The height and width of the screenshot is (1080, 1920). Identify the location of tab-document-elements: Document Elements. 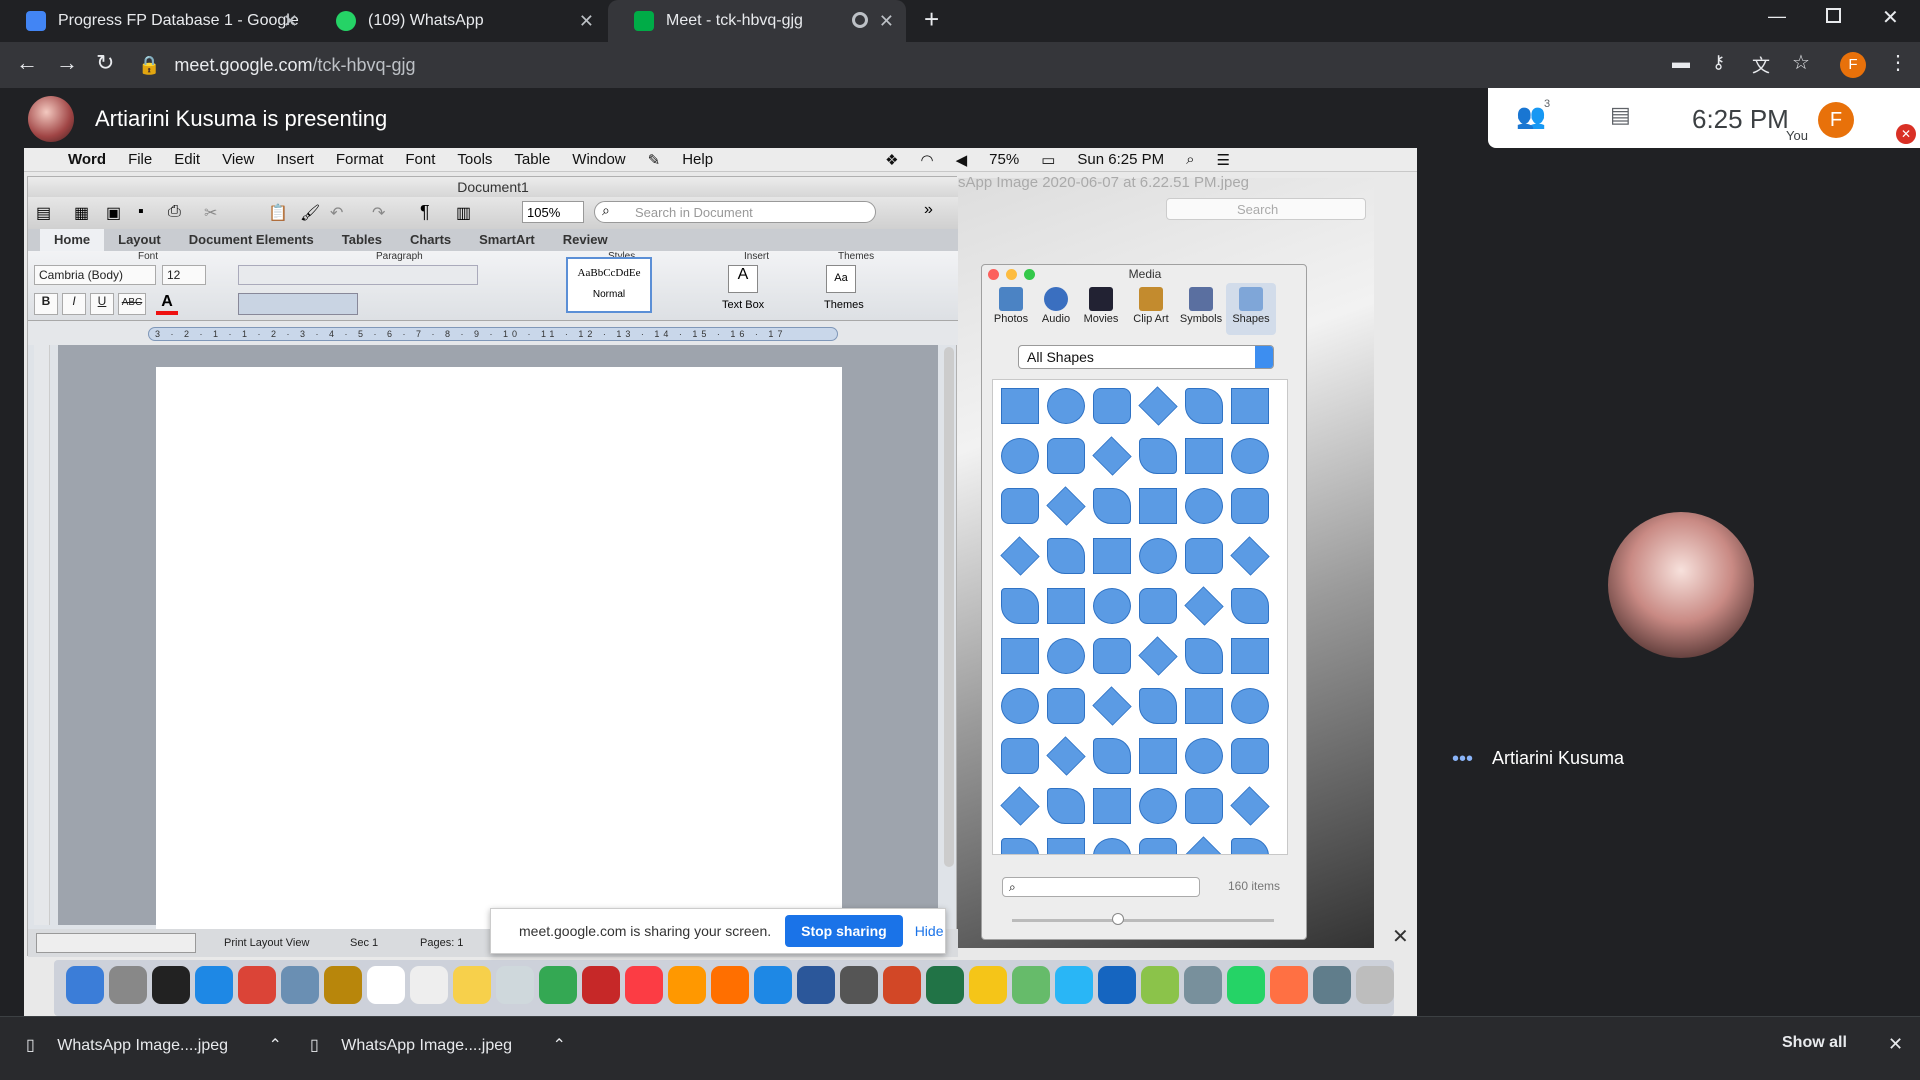
(251, 240).